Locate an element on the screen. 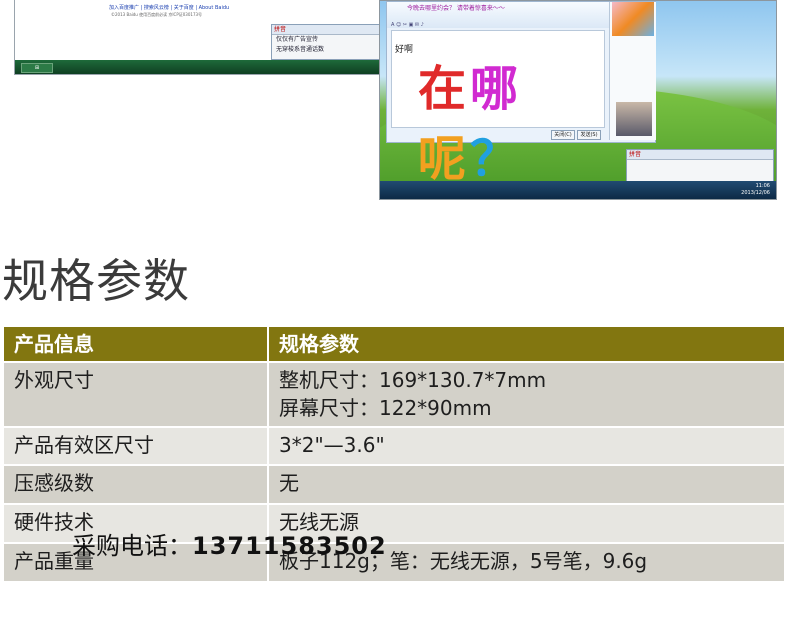 This screenshot has height=618, width=790. footer-links: 加入百度推广 | 搜索风云榜 | 关于百度 | About Baidu is located at coordinates (169, 8).